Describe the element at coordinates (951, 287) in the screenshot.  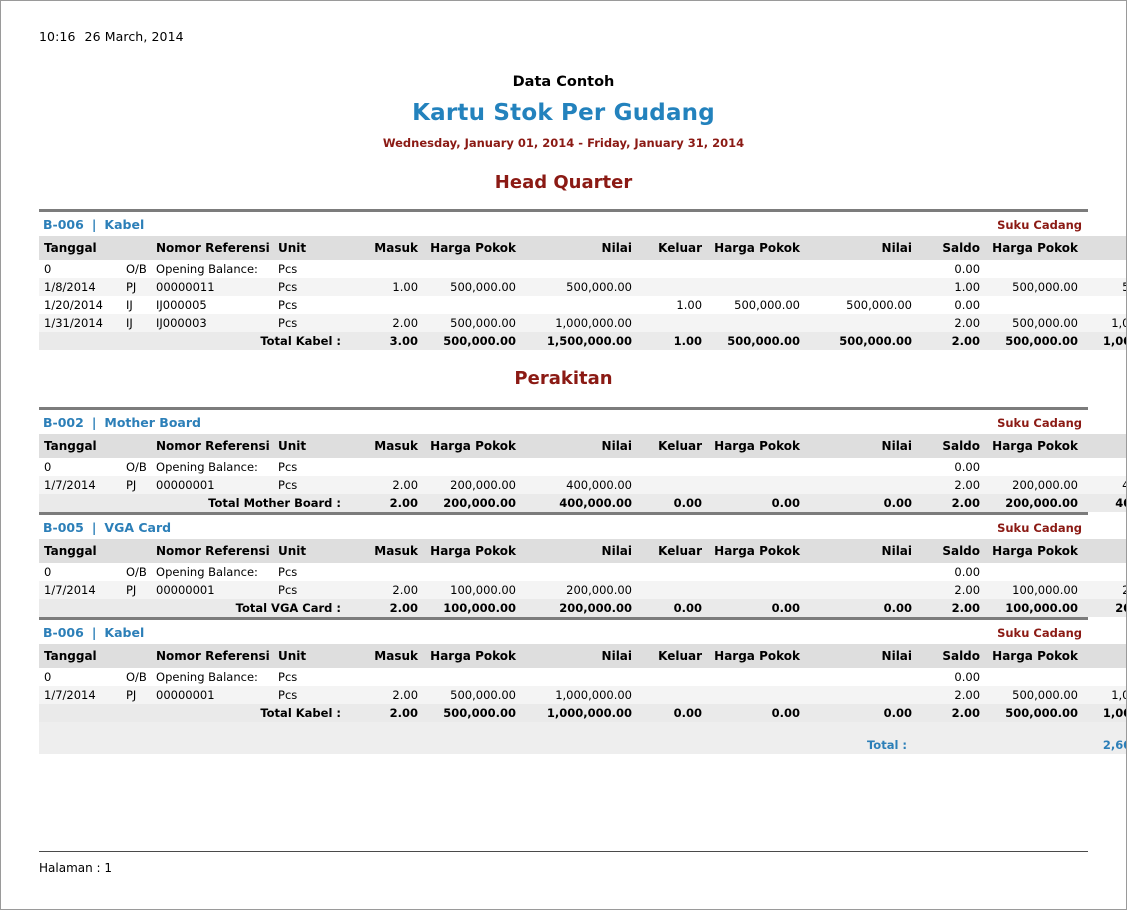
I see `cell-saldo: 1.00` at that location.